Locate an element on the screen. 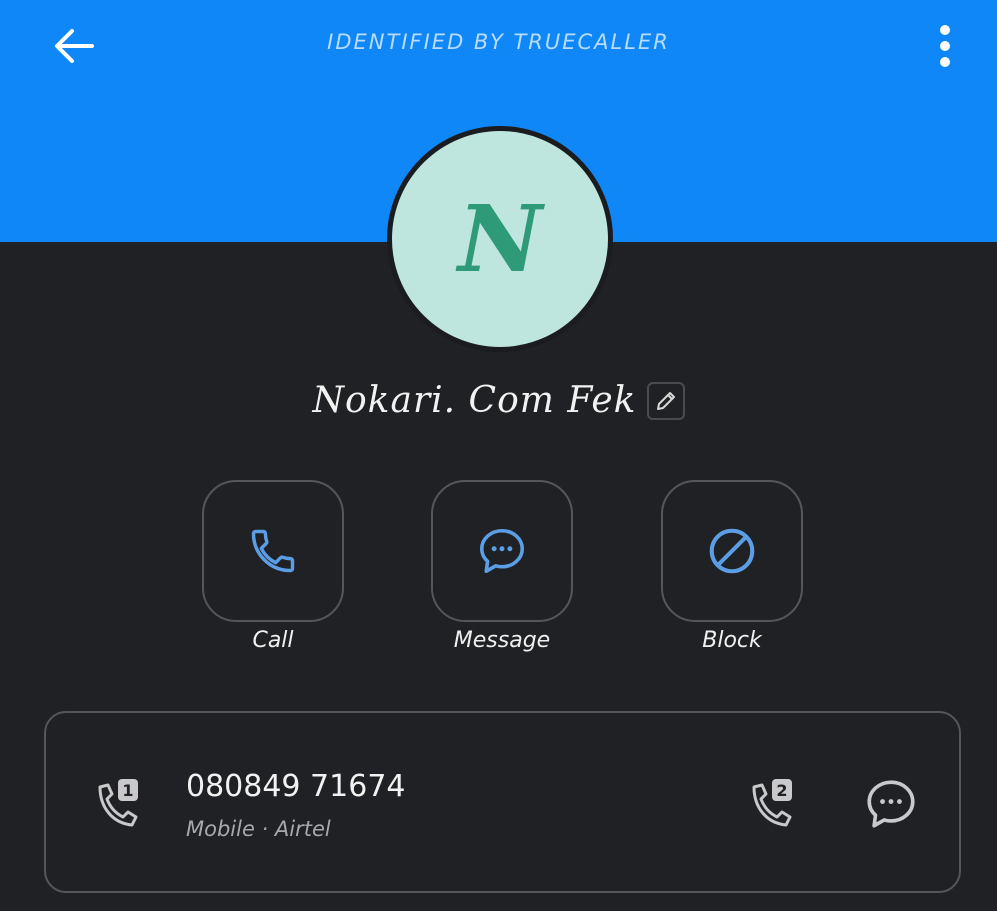 Image resolution: width=997 pixels, height=911 pixels. contact-name: Nokari. Com Fek is located at coordinates (474, 400).